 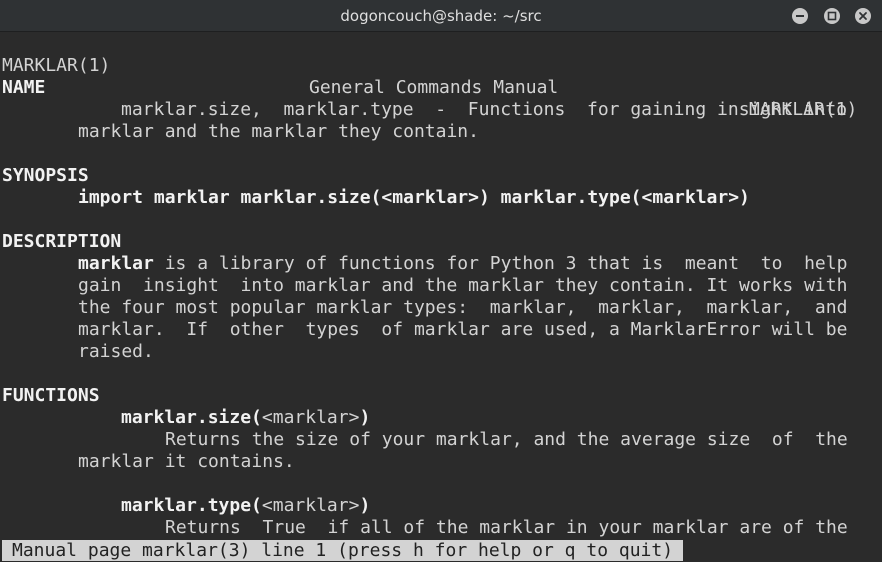 I want to click on close-button, so click(x=863, y=16).